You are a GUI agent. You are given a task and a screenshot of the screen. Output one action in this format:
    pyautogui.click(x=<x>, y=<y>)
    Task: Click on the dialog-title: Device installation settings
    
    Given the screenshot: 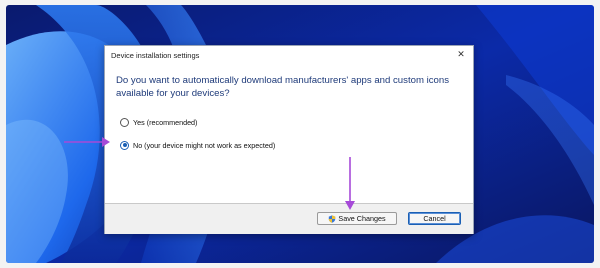 What is the action you would take?
    pyautogui.click(x=155, y=55)
    